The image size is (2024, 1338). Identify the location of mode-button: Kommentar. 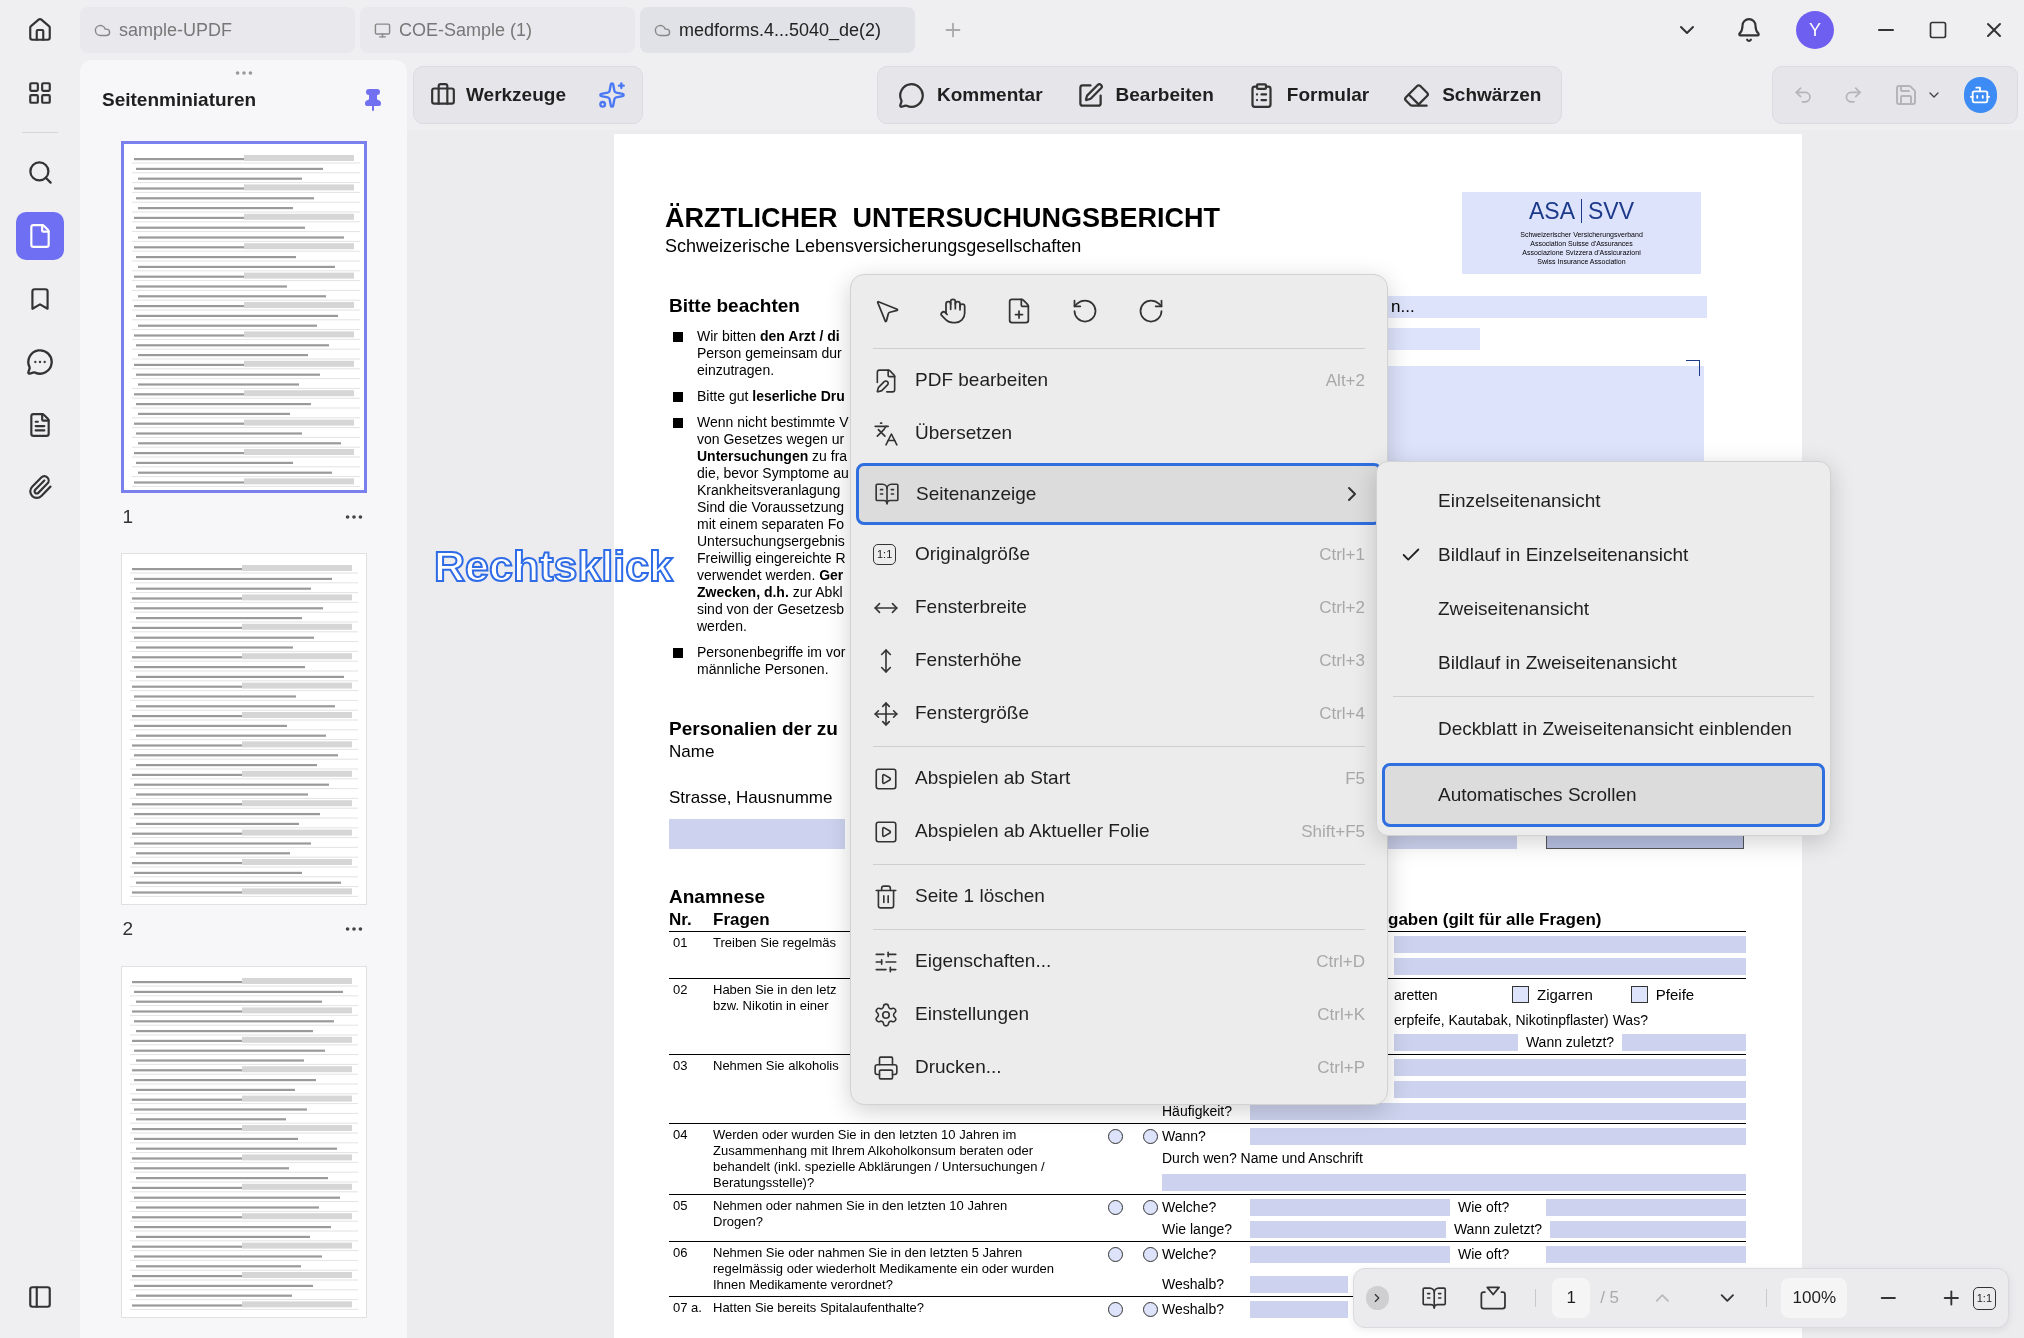
(970, 95).